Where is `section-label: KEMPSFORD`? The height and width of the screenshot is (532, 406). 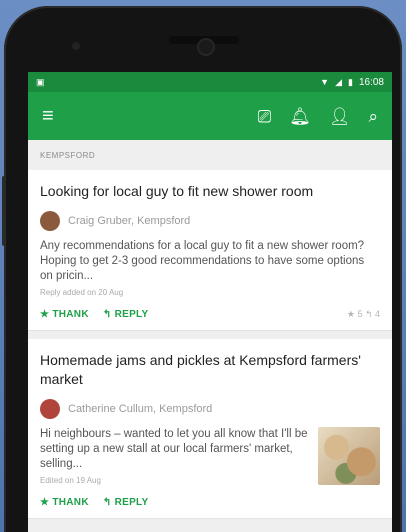 section-label: KEMPSFORD is located at coordinates (68, 155).